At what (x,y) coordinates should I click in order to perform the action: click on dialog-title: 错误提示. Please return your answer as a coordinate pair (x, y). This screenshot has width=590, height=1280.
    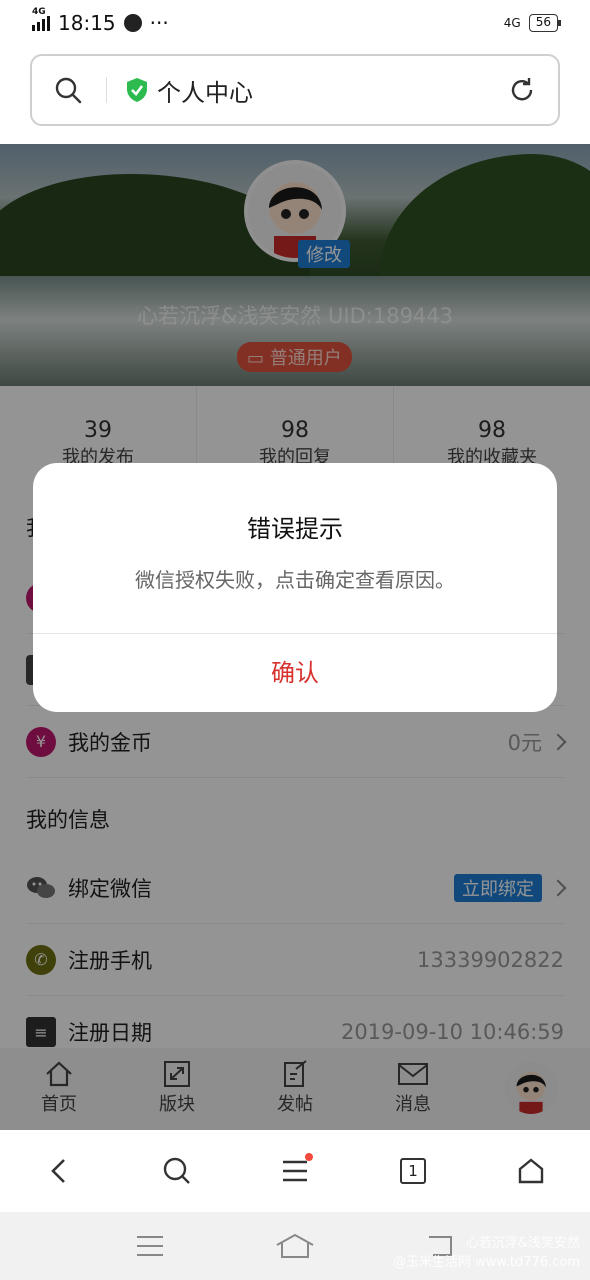
    Looking at the image, I should click on (295, 529).